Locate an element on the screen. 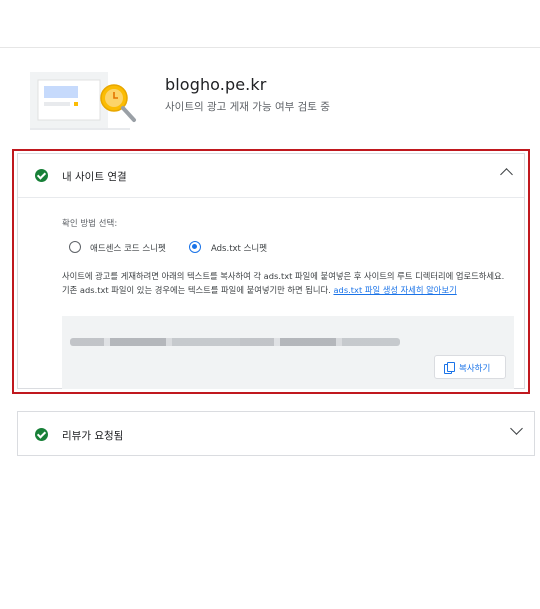 This screenshot has height=609, width=540. check-circle-icon is located at coordinates (41, 434).